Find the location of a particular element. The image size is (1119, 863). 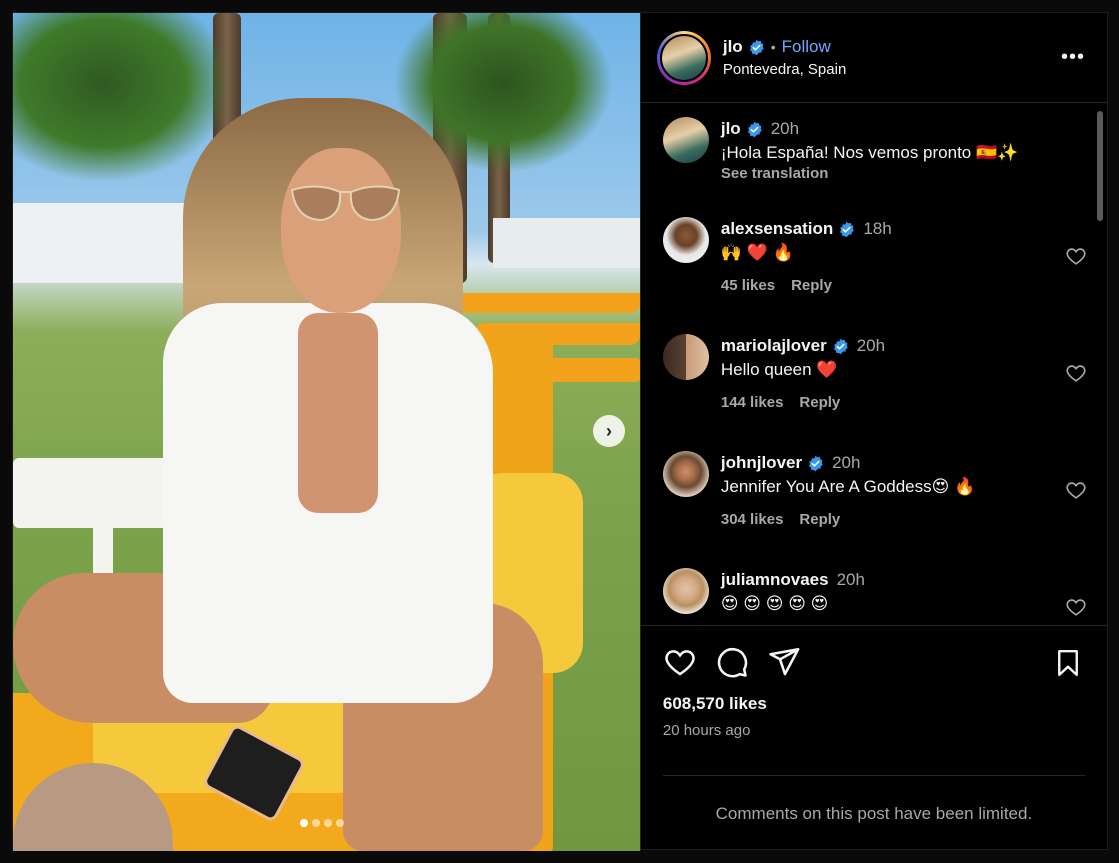

commenter-username: alexsensation is located at coordinates (777, 229).